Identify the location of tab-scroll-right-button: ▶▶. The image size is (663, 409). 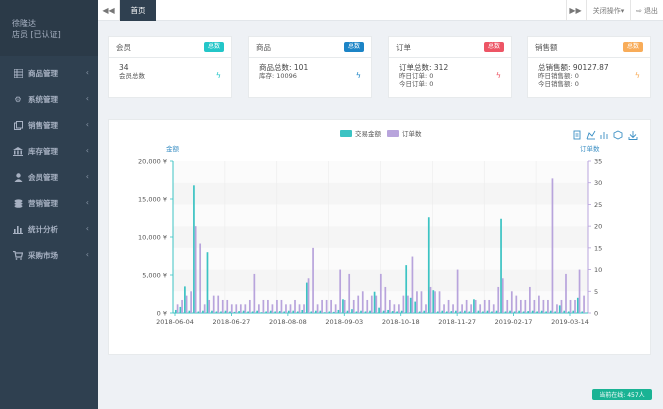
(575, 10).